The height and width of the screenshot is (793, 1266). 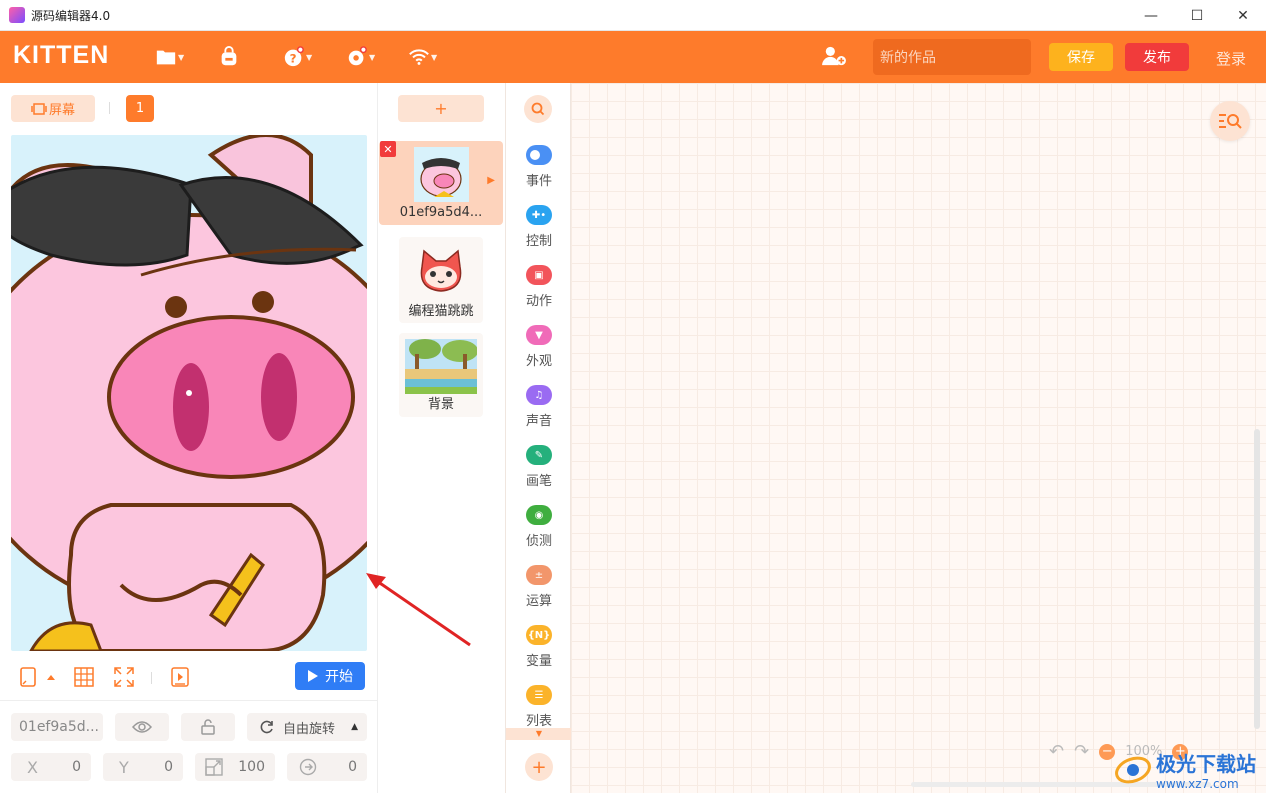 What do you see at coordinates (309, 729) in the screenshot?
I see `rotation-label: 自由旋转` at bounding box center [309, 729].